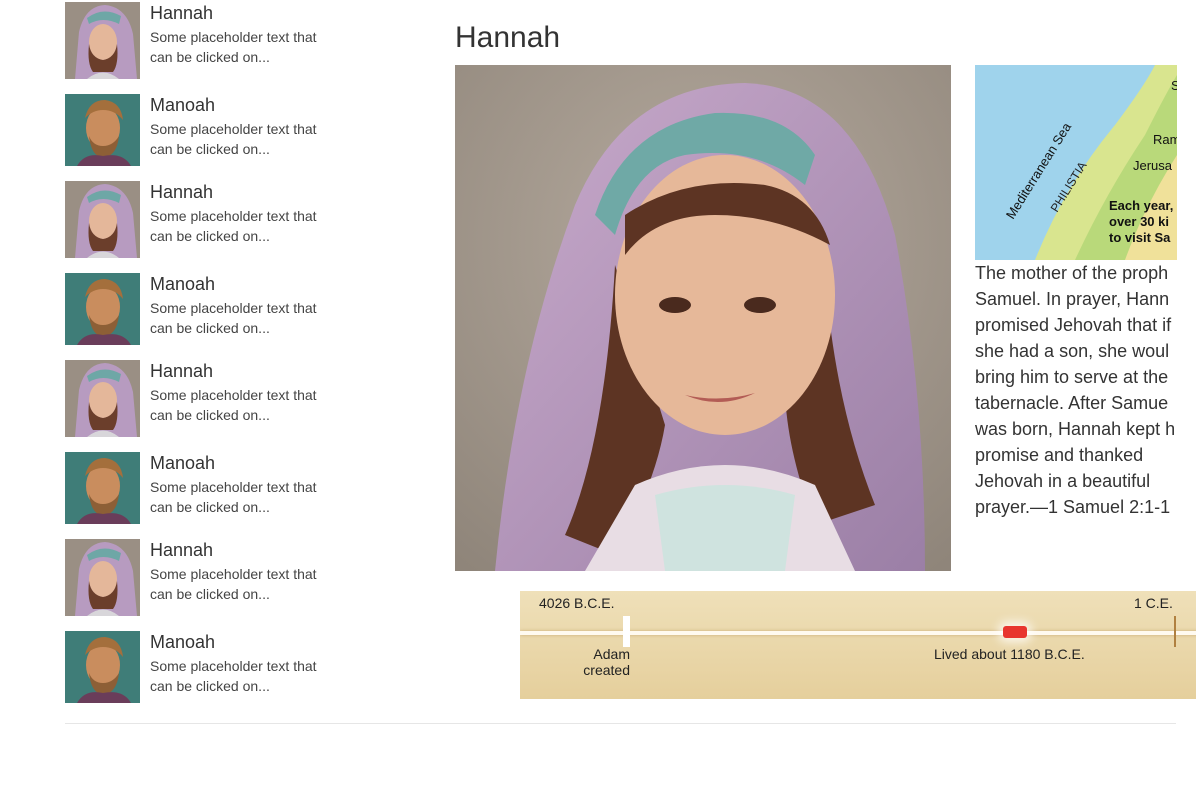  I want to click on bio-line: Samuel. In prayer, Hann, so click(1072, 299).